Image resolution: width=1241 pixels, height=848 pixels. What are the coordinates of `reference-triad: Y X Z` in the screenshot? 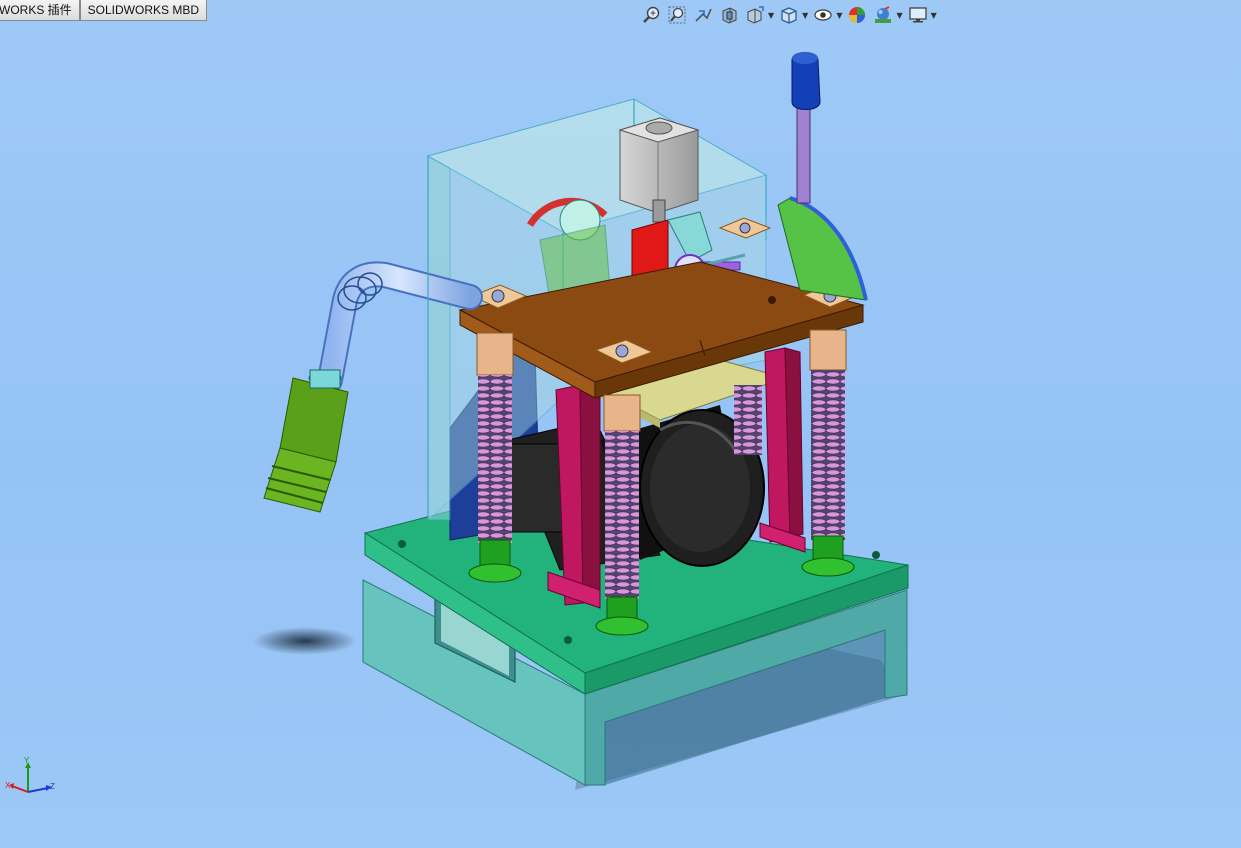 It's located at (32, 779).